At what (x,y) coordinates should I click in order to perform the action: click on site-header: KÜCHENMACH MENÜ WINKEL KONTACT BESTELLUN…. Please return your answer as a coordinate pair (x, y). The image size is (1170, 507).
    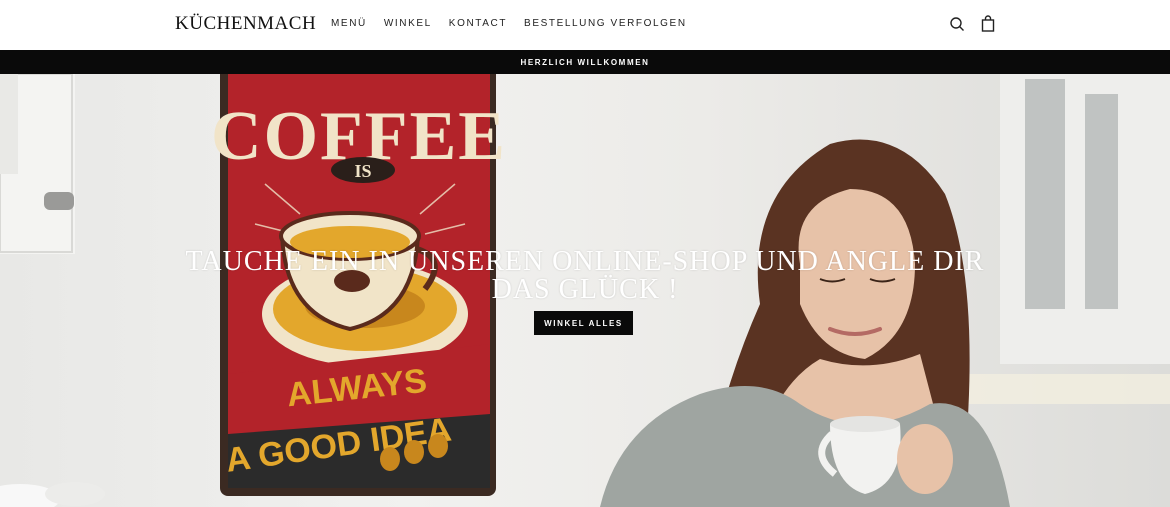
    Looking at the image, I should click on (585, 25).